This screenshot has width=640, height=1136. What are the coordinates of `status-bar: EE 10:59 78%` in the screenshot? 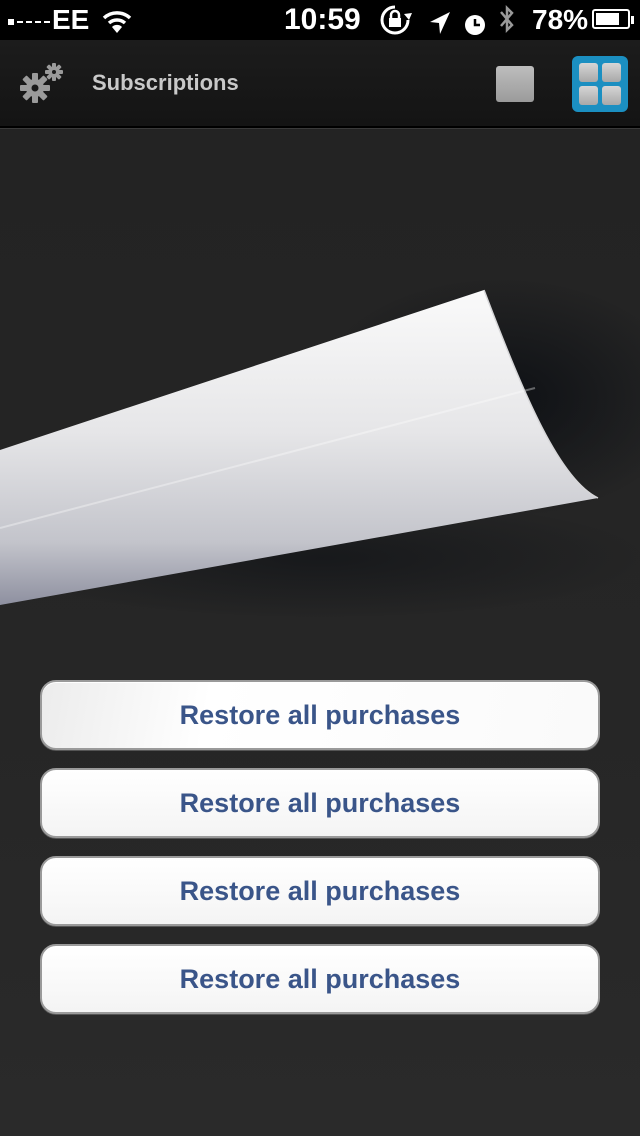 It's located at (320, 20).